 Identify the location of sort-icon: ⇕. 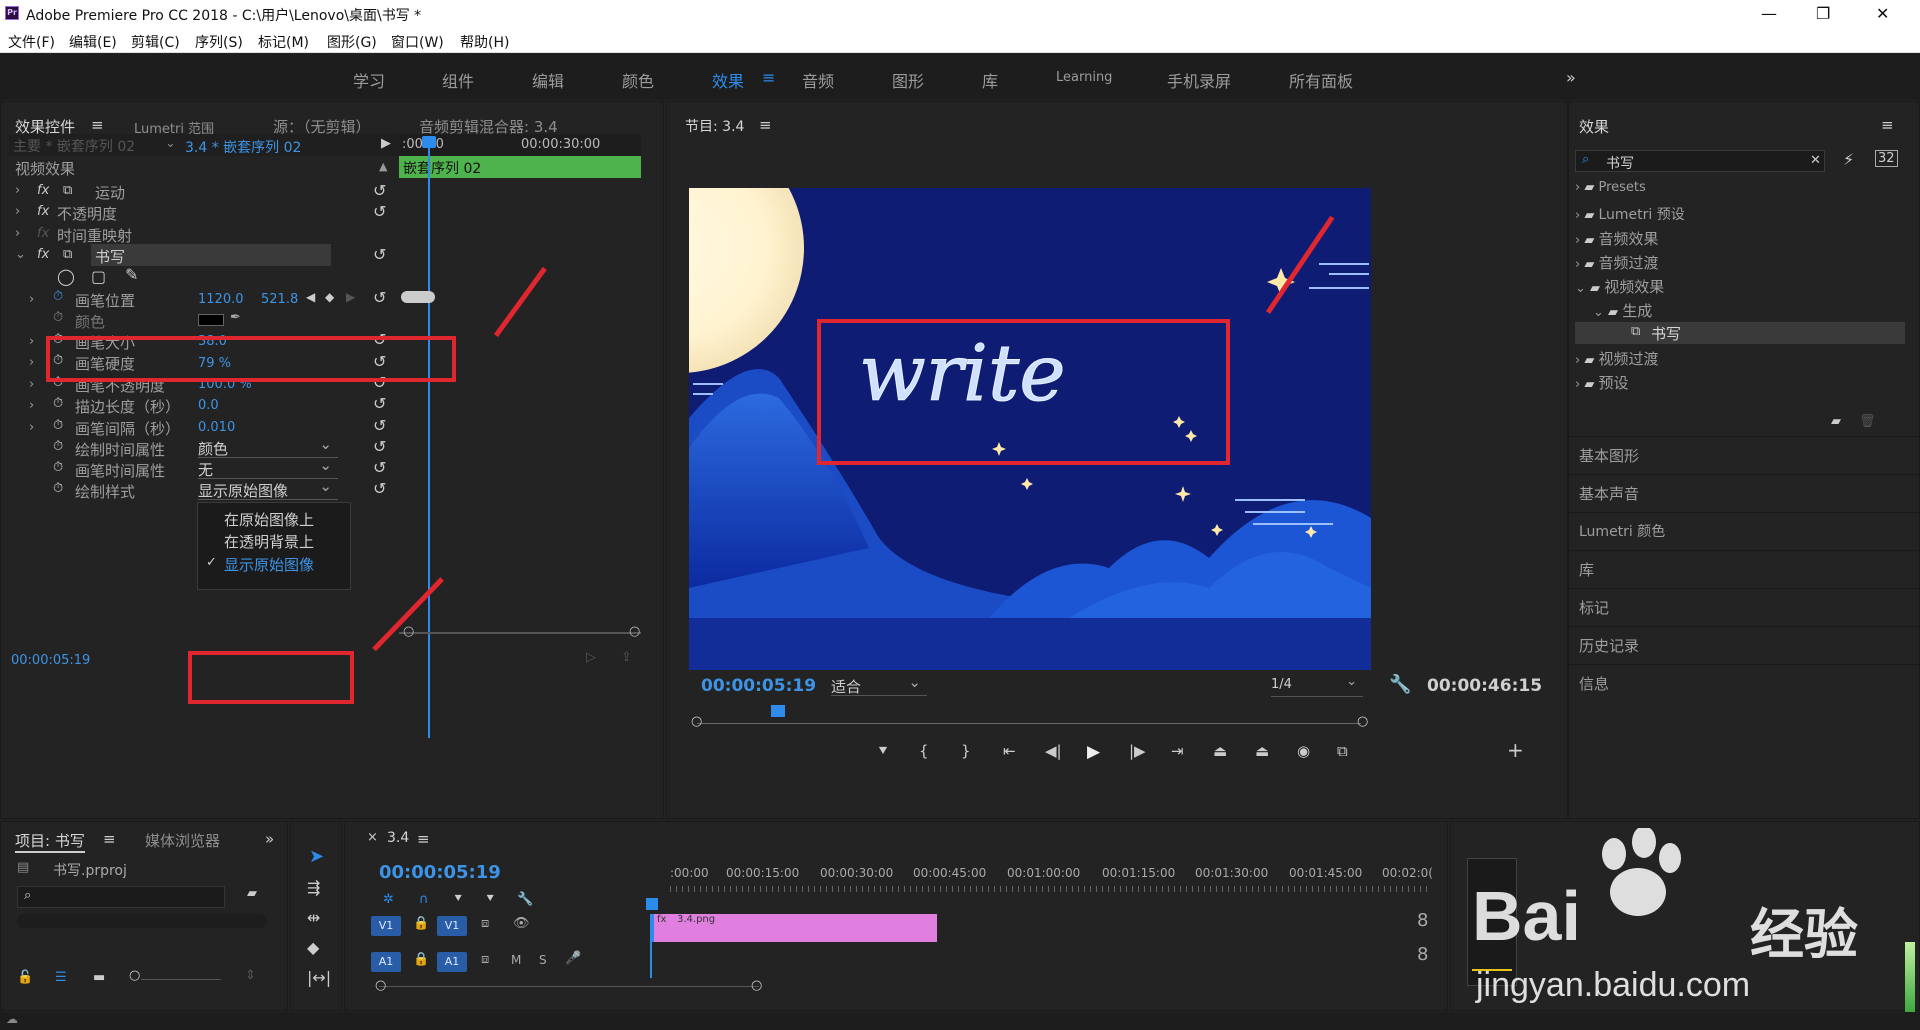
(250, 975).